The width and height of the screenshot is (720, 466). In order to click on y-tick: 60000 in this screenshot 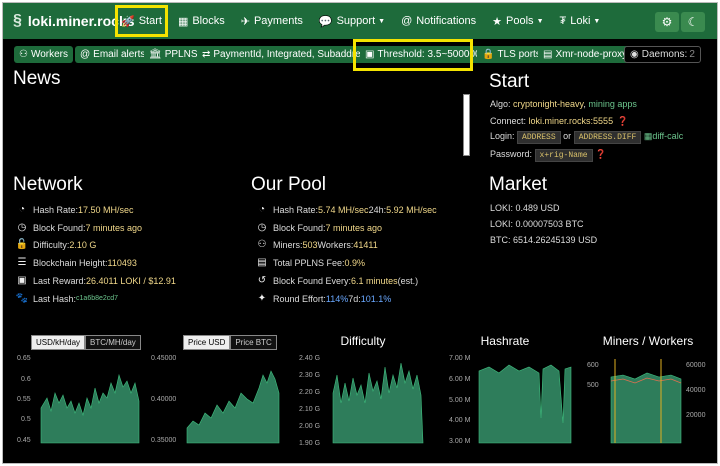, I will do `click(696, 365)`.